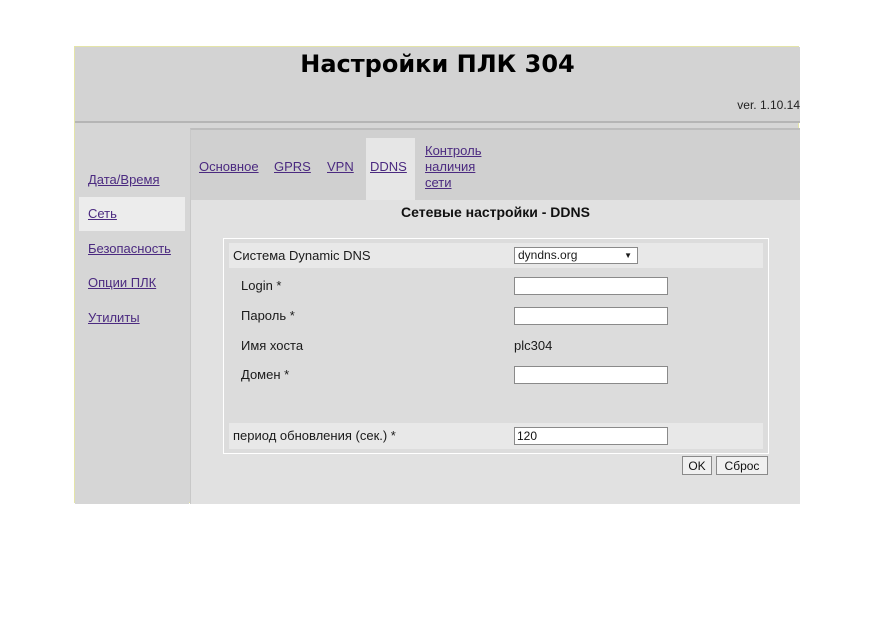 The height and width of the screenshot is (618, 872). What do you see at coordinates (388, 167) in the screenshot?
I see `tab-ddns: DDNS` at bounding box center [388, 167].